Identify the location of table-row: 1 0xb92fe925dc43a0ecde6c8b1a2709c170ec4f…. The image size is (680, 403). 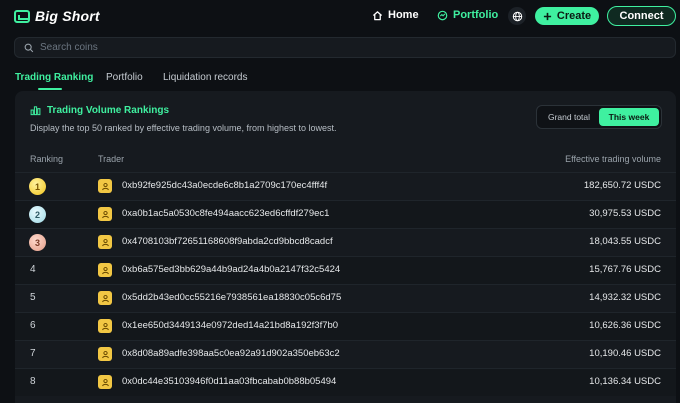
(345, 186).